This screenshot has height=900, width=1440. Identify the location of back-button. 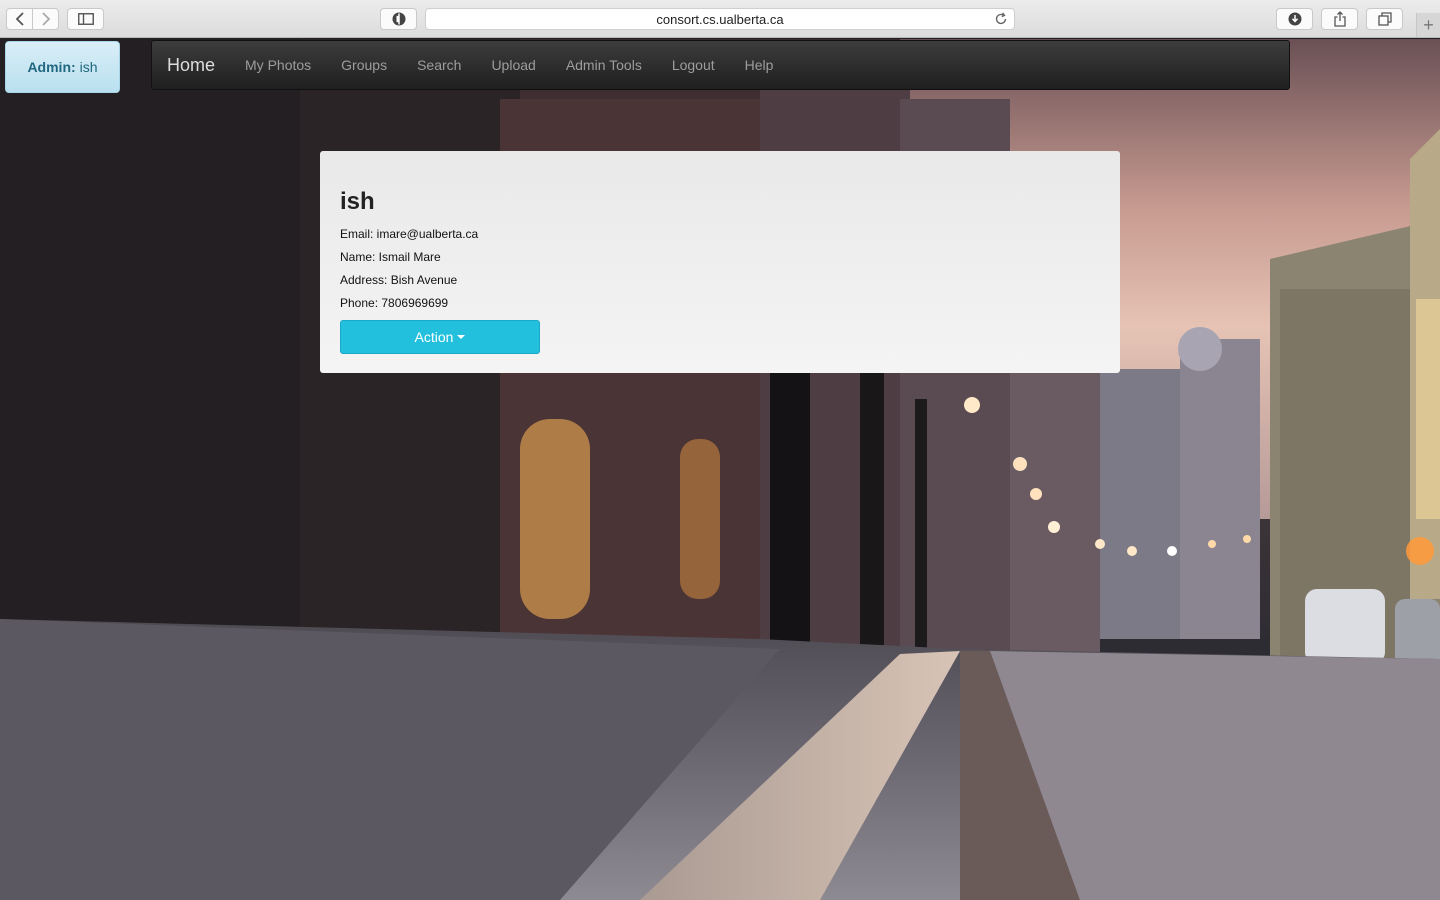
(19, 19).